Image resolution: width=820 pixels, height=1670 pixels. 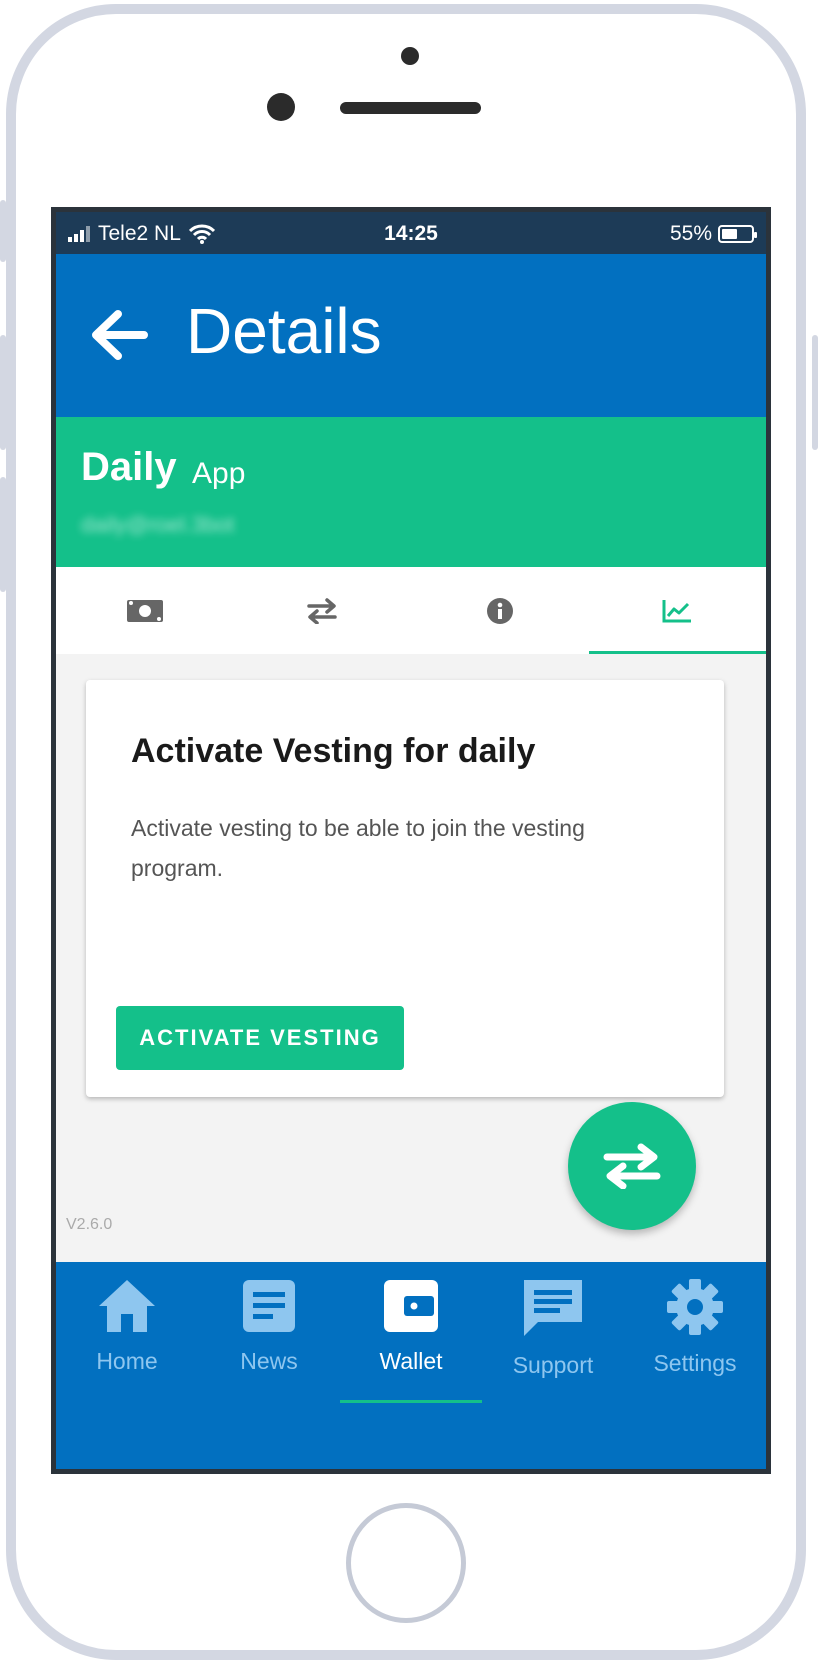 I want to click on battery-percent: 55%, so click(x=690, y=233).